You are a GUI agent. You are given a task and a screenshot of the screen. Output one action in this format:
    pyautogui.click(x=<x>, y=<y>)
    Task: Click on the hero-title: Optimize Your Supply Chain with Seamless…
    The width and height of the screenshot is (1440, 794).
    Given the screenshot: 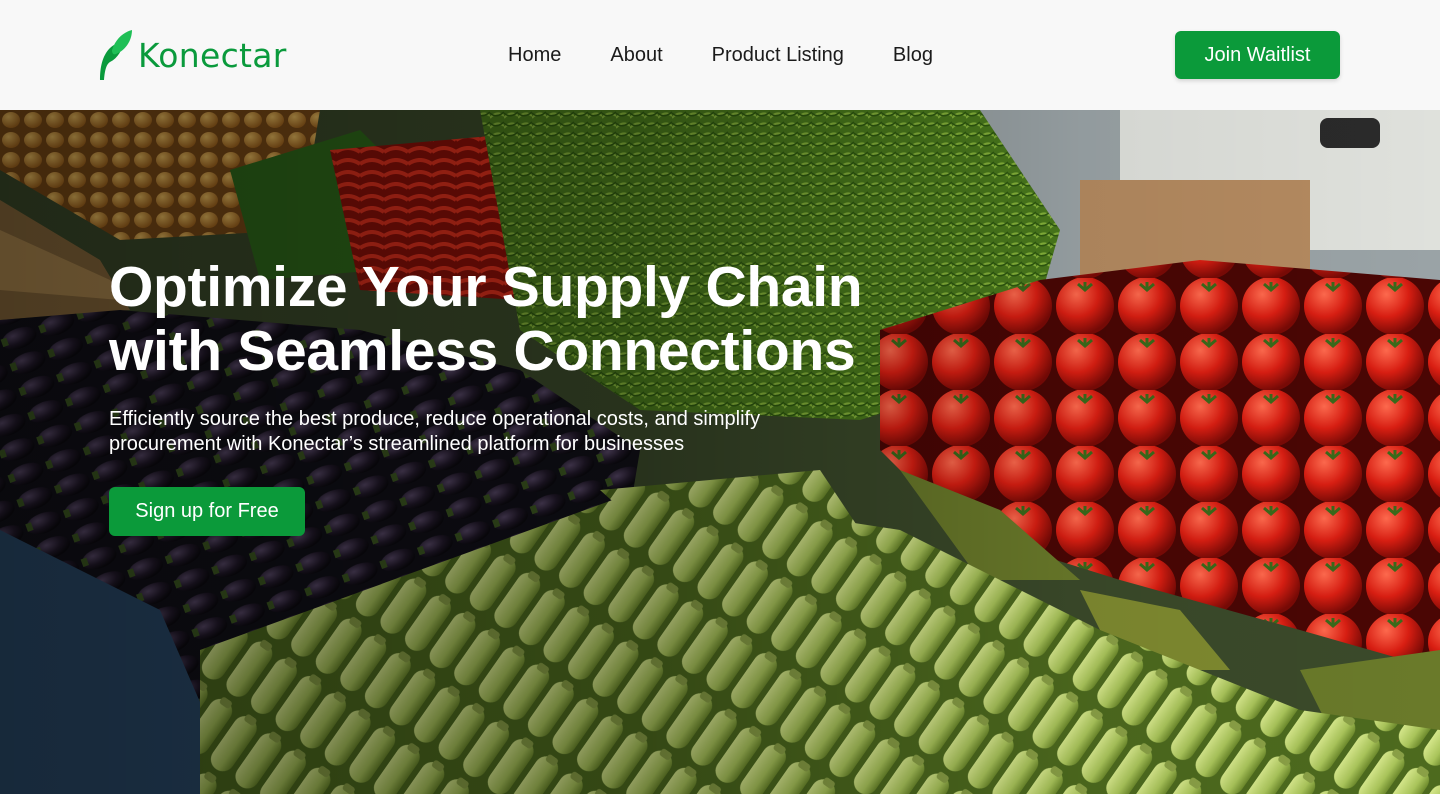 What is the action you would take?
    pyautogui.click(x=519, y=319)
    